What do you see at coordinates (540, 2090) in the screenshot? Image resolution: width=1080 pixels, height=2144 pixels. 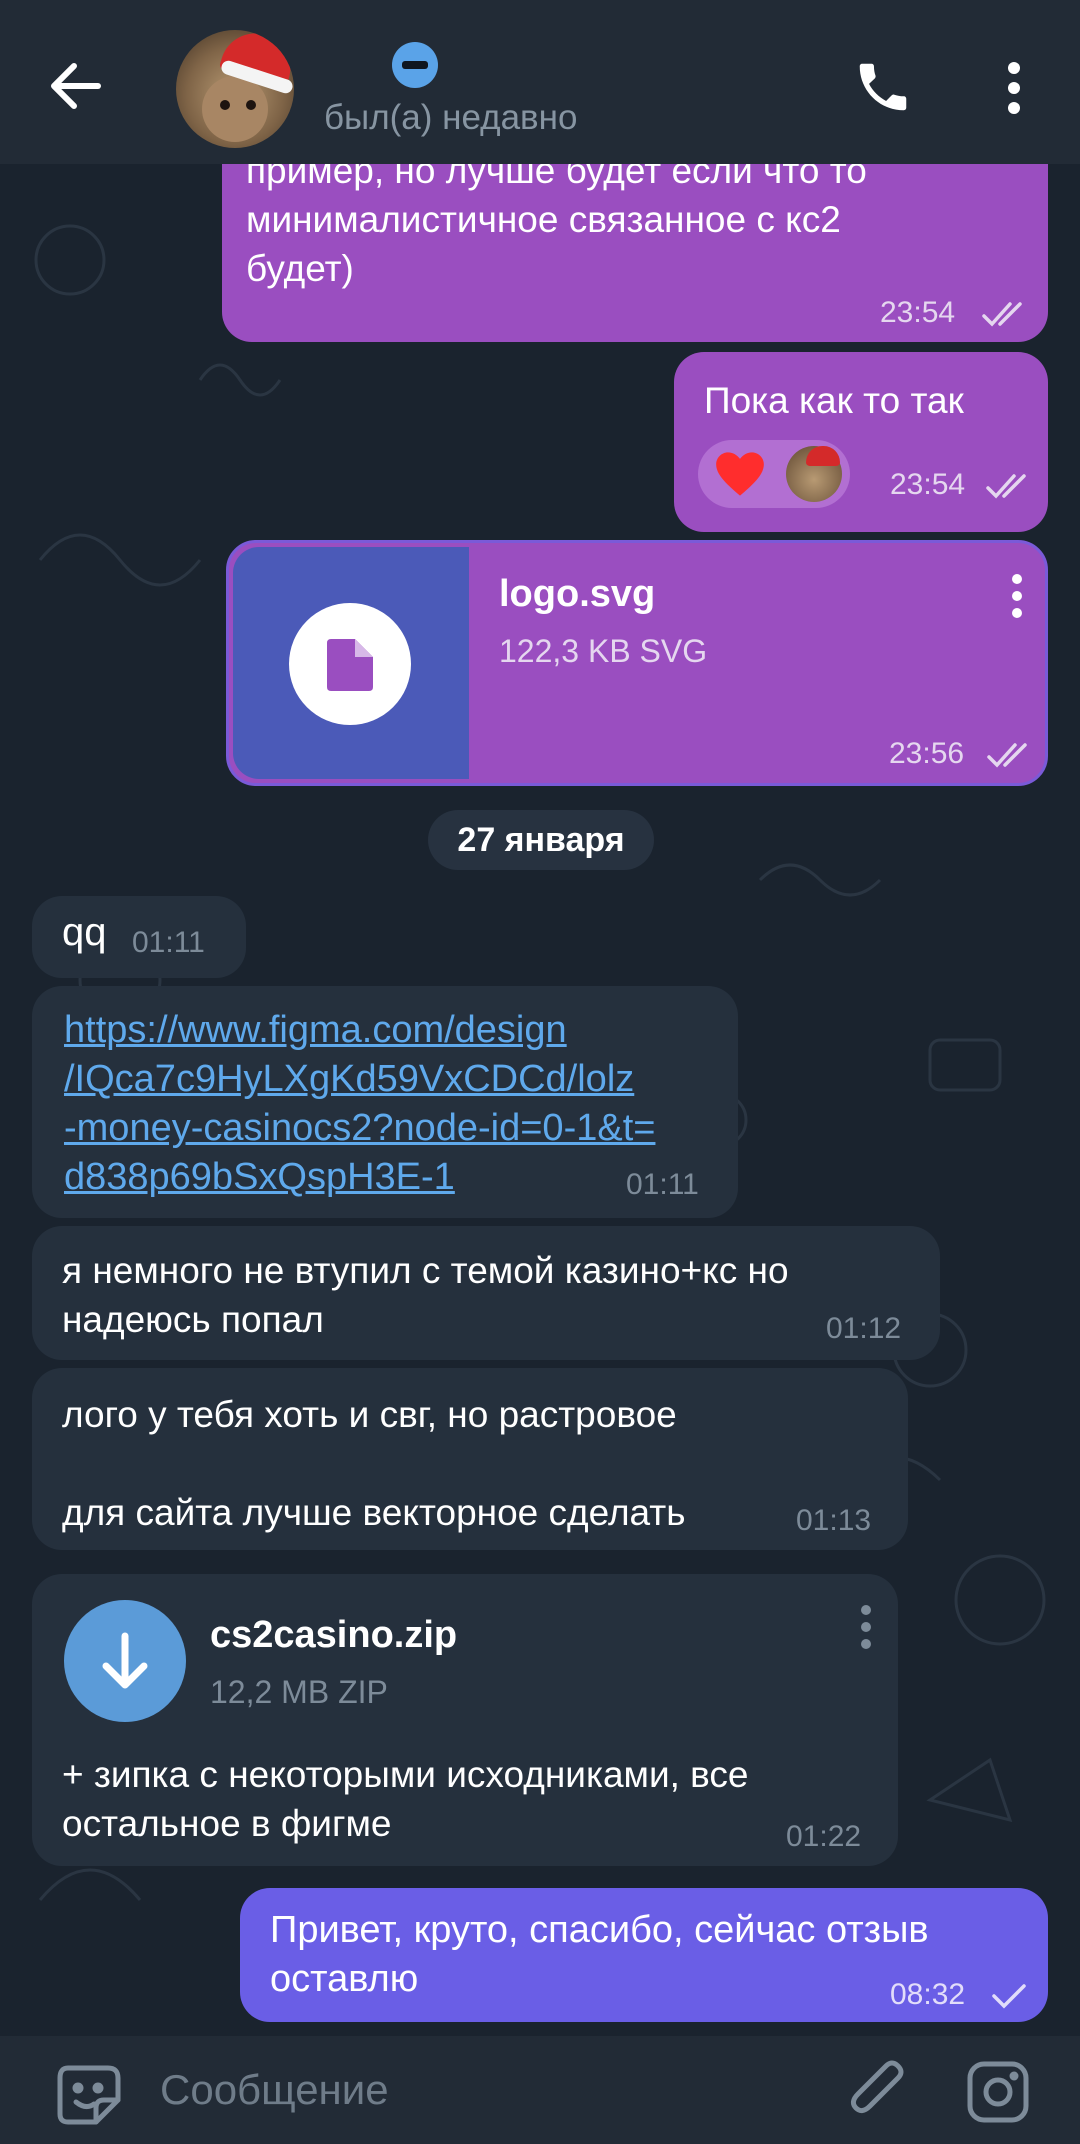 I see `message-input-bar: Сообщение` at bounding box center [540, 2090].